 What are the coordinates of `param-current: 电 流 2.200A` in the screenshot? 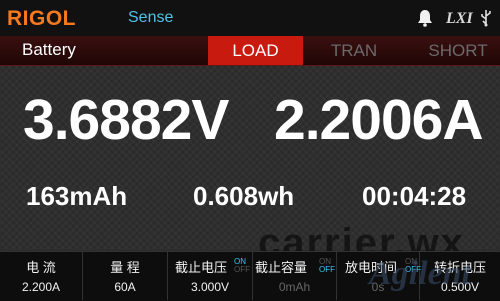 It's located at (41, 275).